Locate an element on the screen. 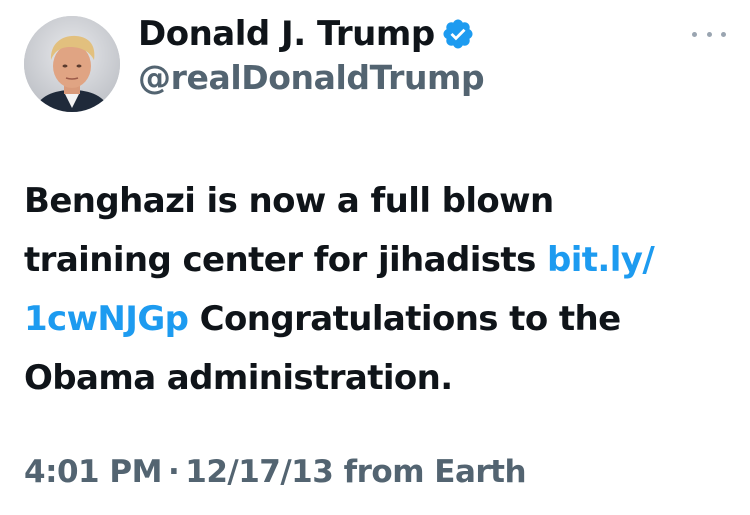  tweet-text-line: training center for jihadists bit.ly/ is located at coordinates (379, 260).